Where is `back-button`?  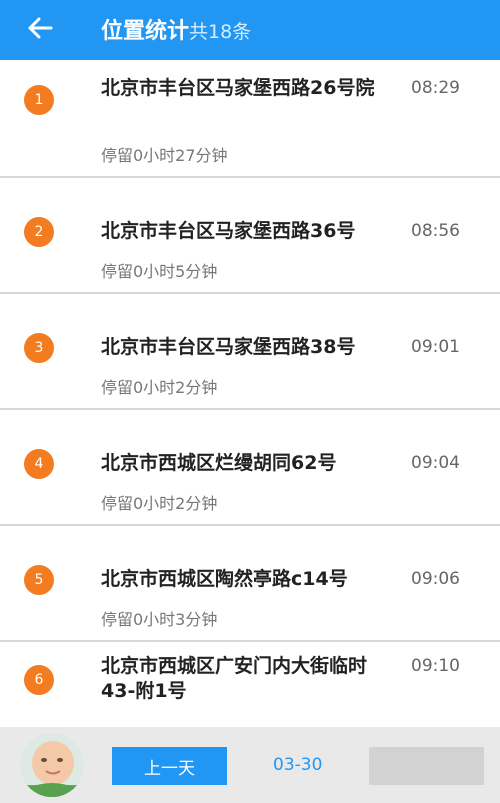
back-button is located at coordinates (40, 28).